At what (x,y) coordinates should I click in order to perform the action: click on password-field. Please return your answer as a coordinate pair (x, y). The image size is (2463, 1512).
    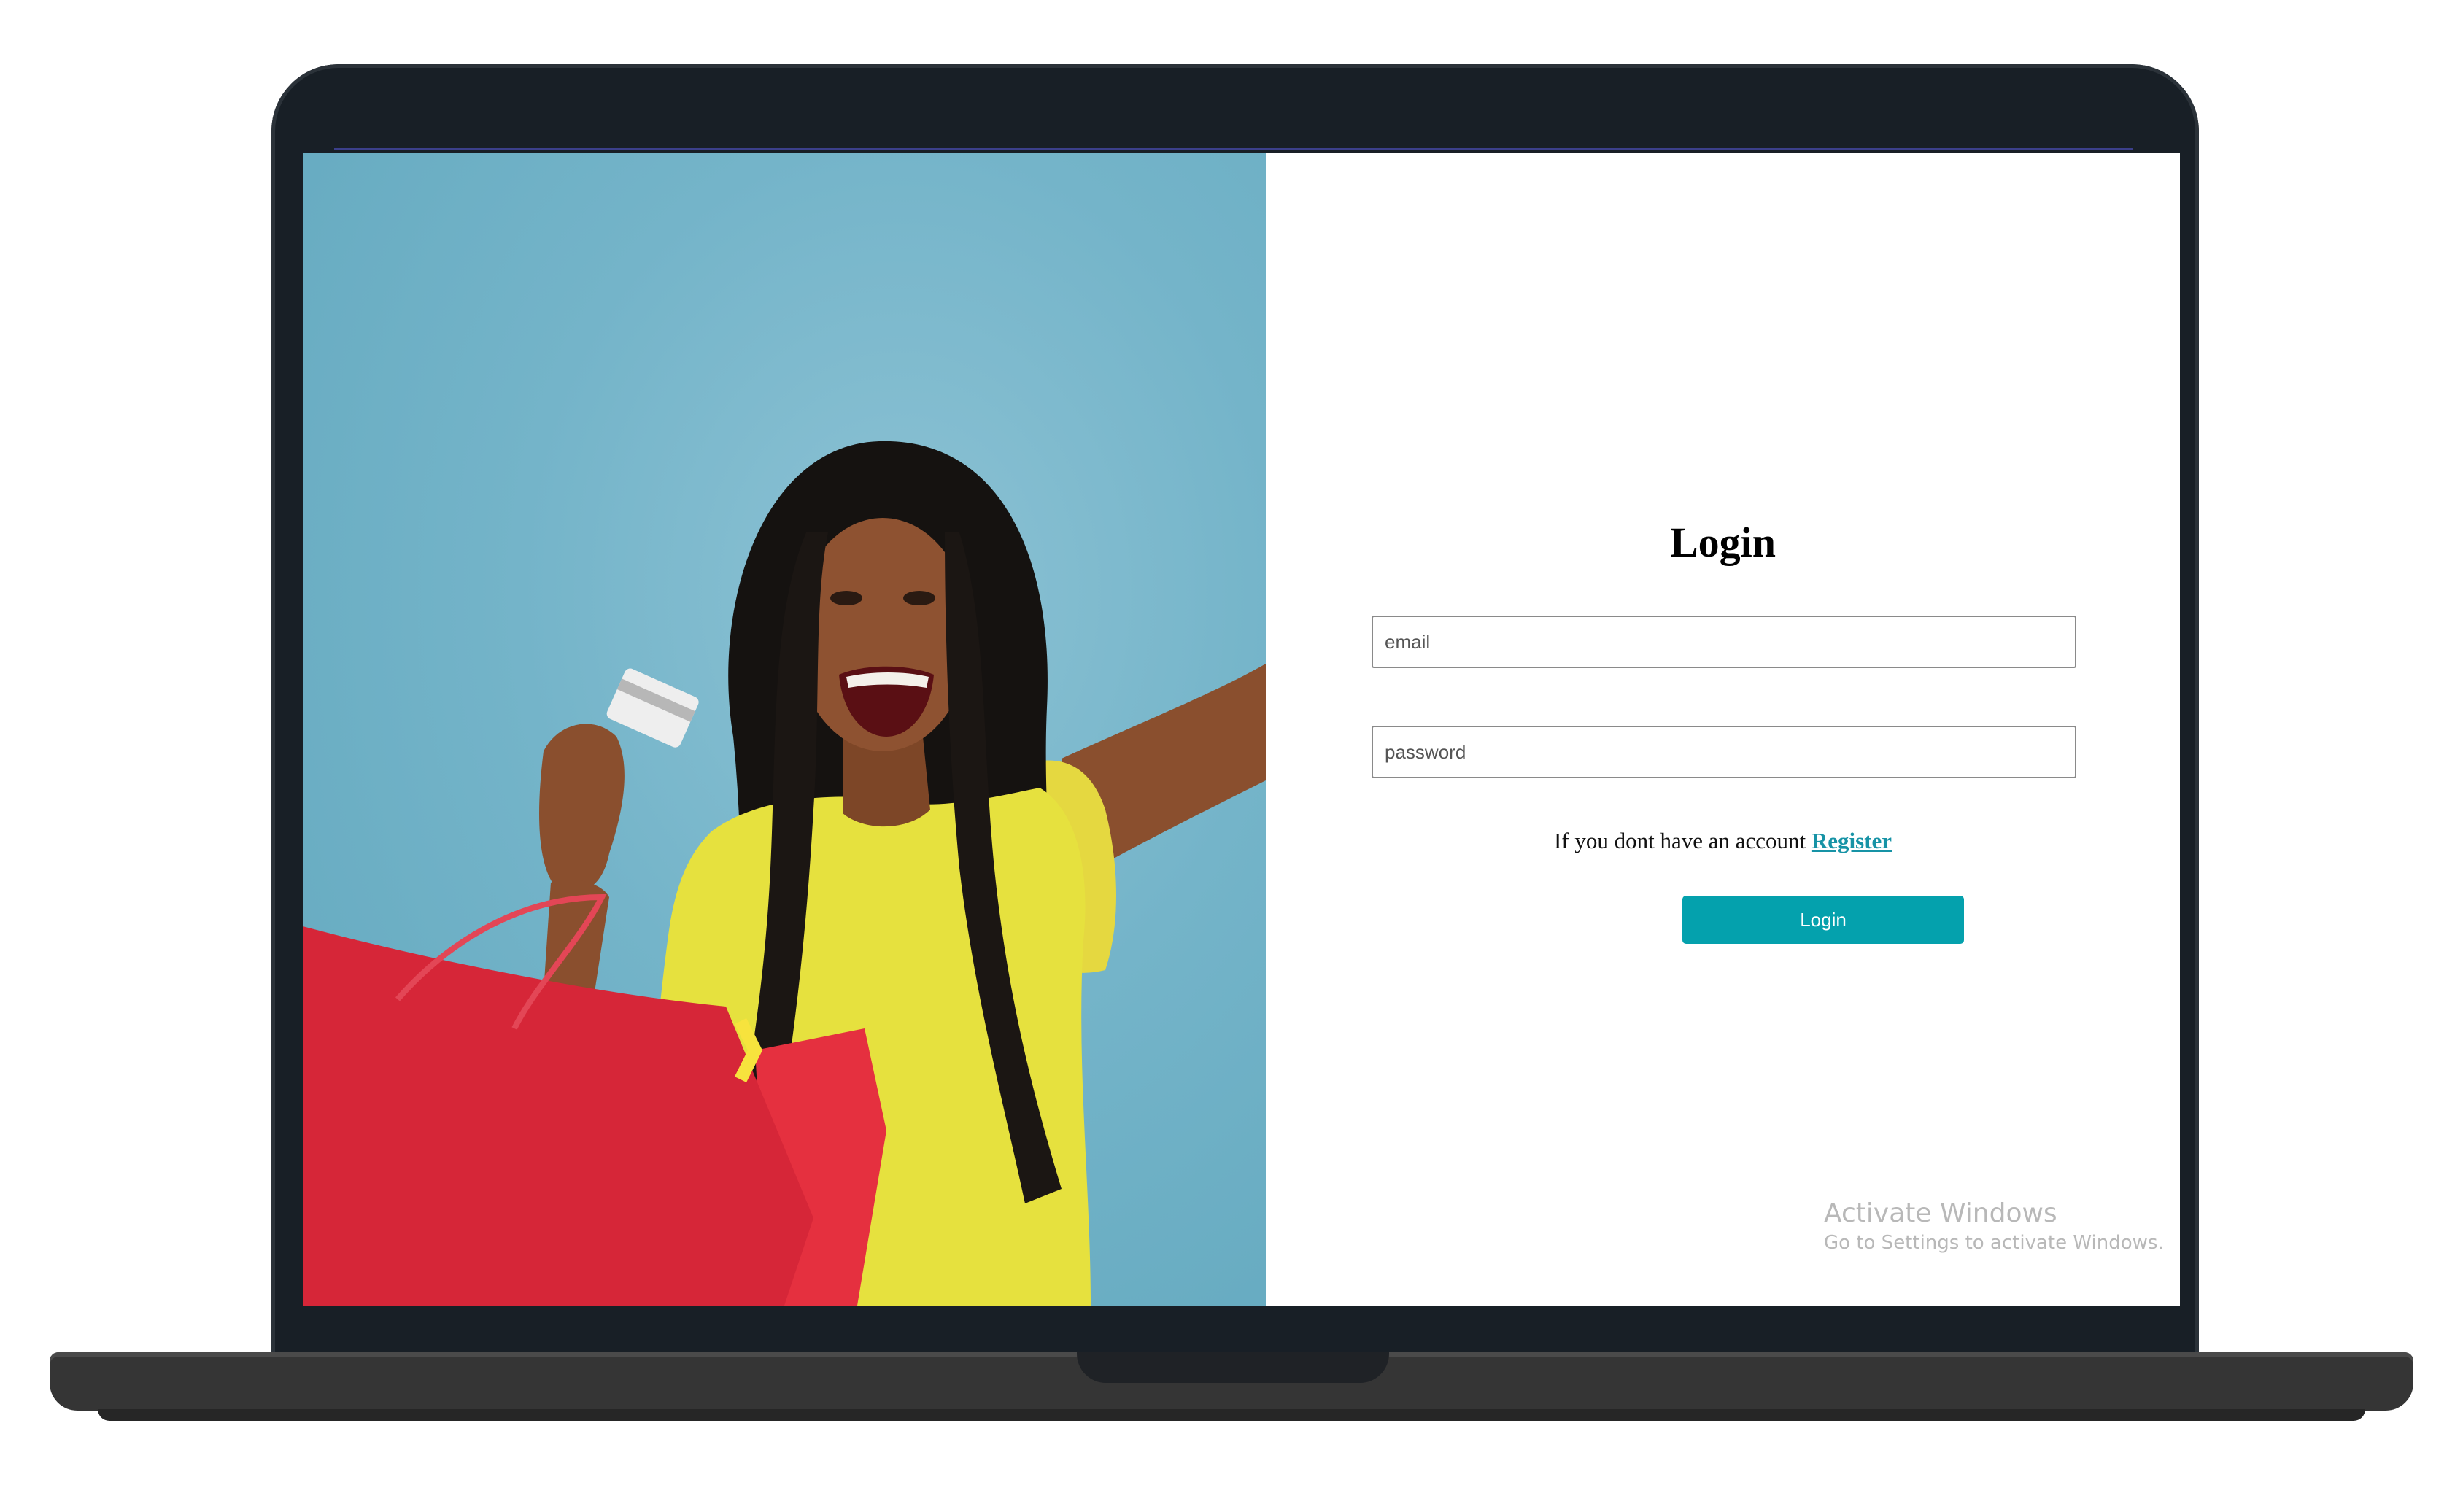
    Looking at the image, I should click on (1724, 752).